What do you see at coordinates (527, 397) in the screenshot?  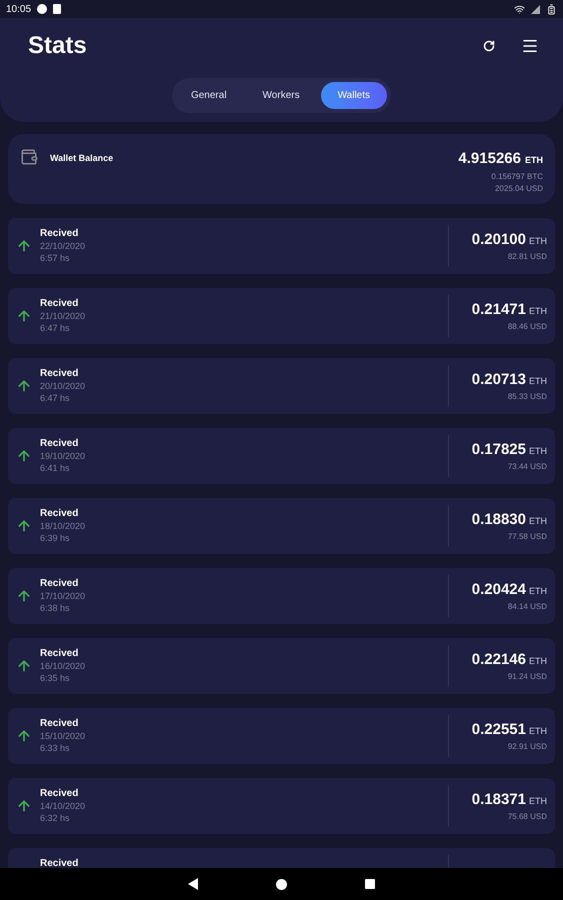 I see `transaction-usd: 85.33 USD` at bounding box center [527, 397].